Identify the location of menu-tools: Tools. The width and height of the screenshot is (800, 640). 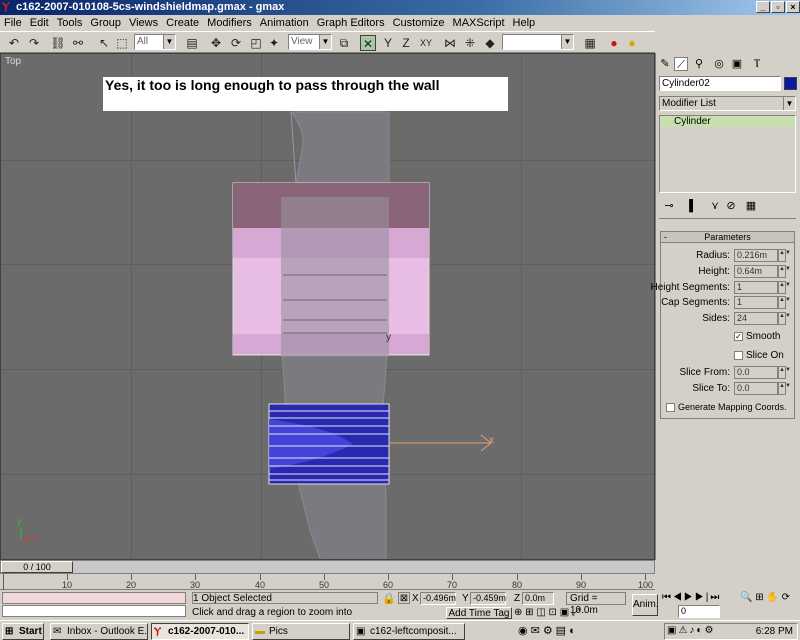
(70, 23).